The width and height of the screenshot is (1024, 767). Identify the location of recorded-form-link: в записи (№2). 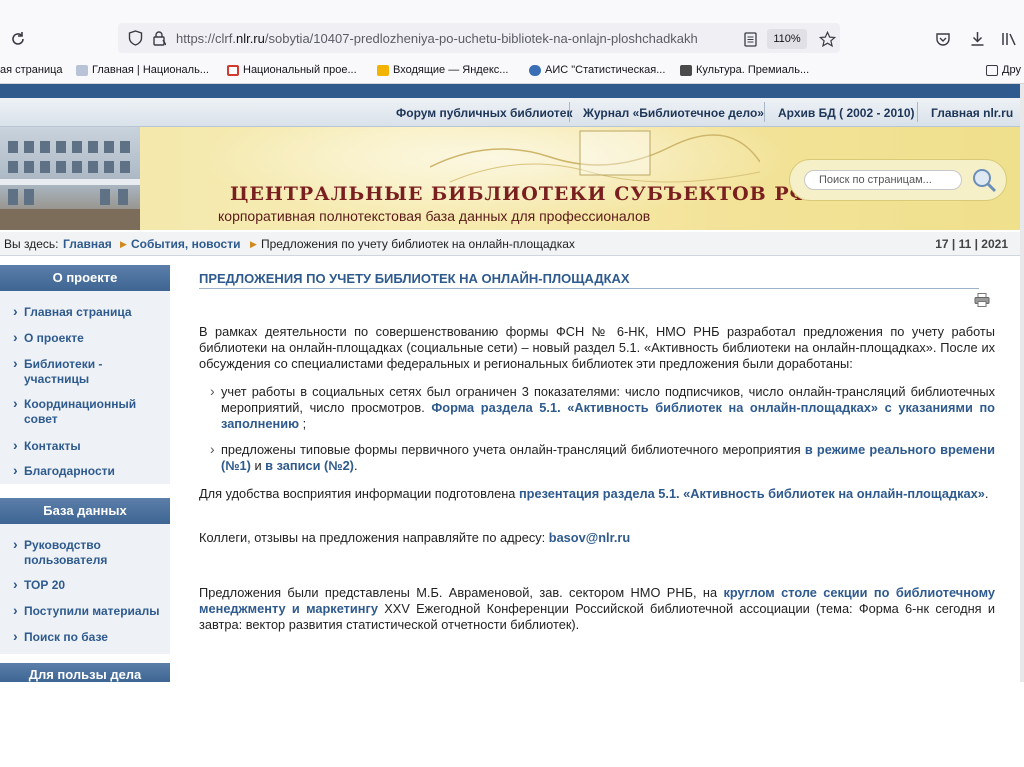
(309, 465).